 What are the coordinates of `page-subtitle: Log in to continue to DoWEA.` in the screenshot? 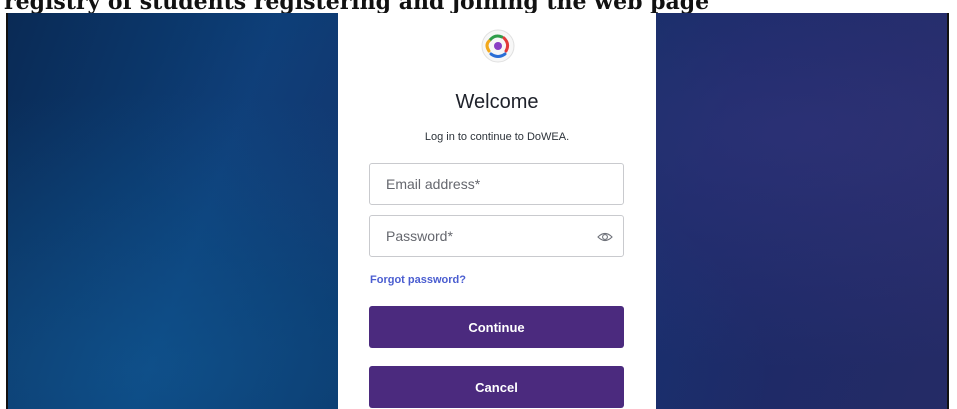 It's located at (497, 137).